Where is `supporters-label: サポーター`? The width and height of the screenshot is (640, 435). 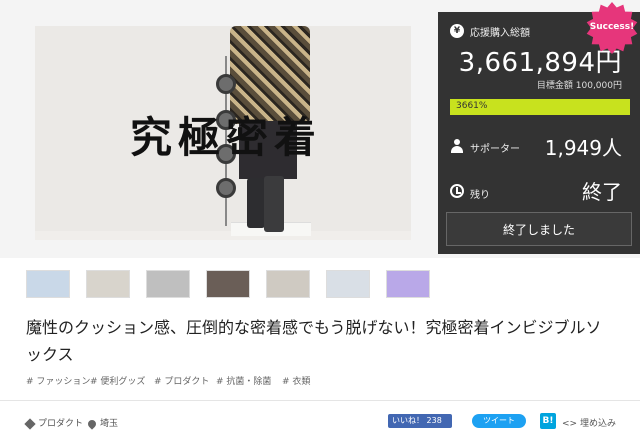
supporters-label: サポーター is located at coordinates (495, 149).